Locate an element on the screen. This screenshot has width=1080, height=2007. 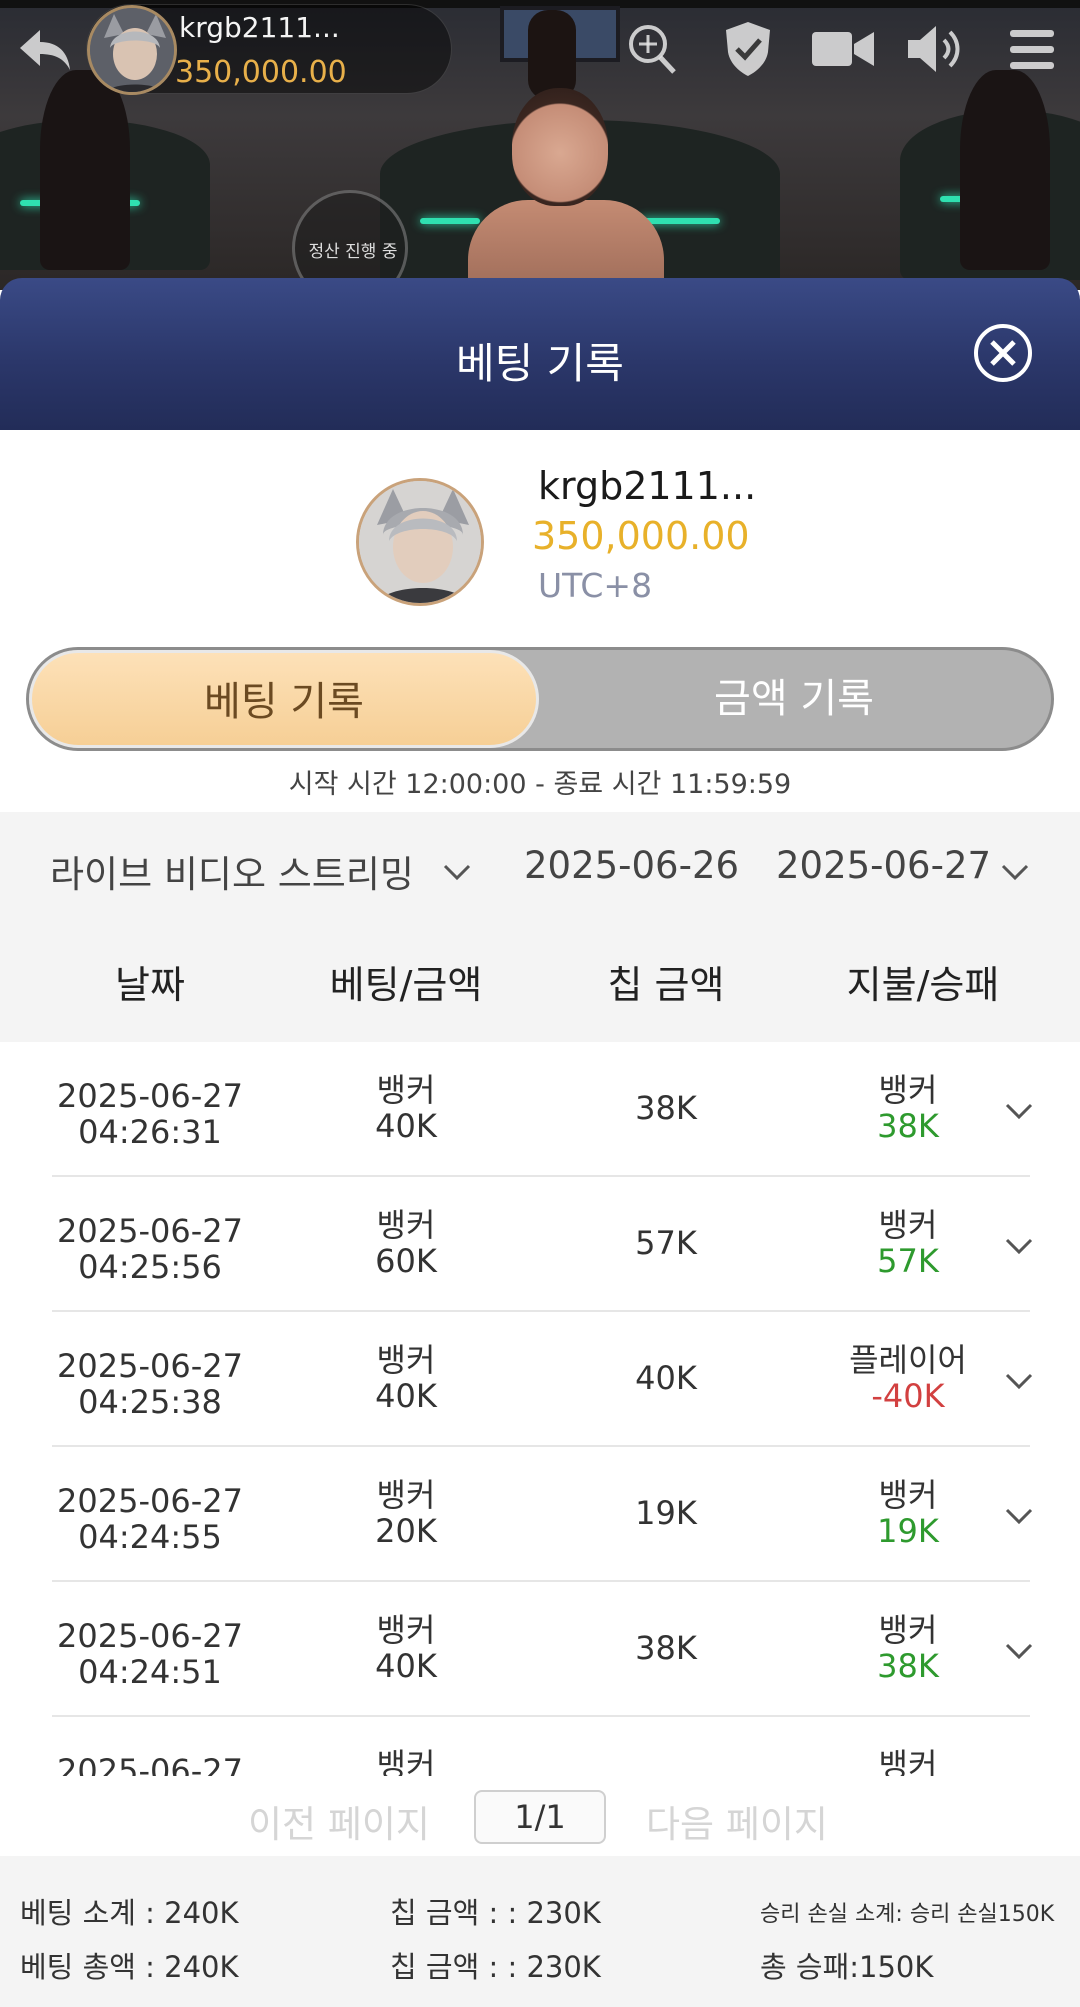
row-bet: 뱅커 60K is located at coordinates (406, 1243).